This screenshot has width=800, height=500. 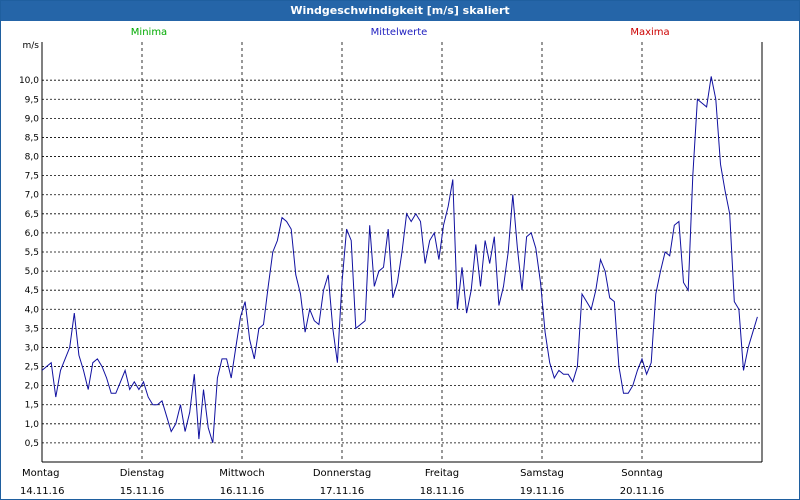 What do you see at coordinates (142, 491) in the screenshot?
I see `x-date-label: 15.11.16` at bounding box center [142, 491].